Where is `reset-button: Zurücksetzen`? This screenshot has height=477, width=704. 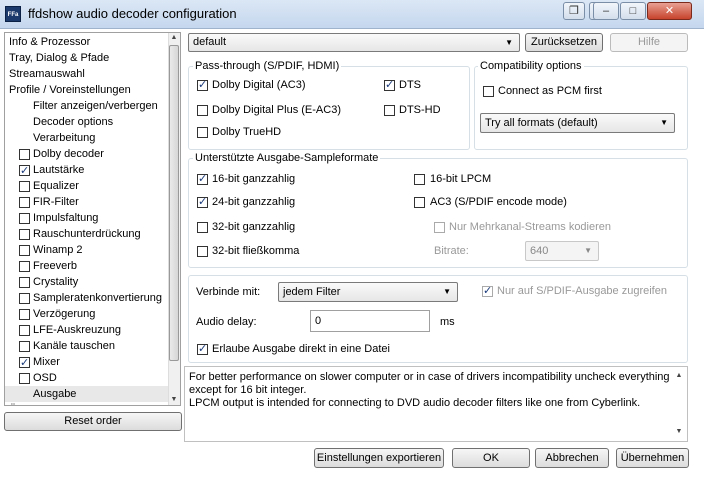
reset-button: Zurücksetzen is located at coordinates (564, 42).